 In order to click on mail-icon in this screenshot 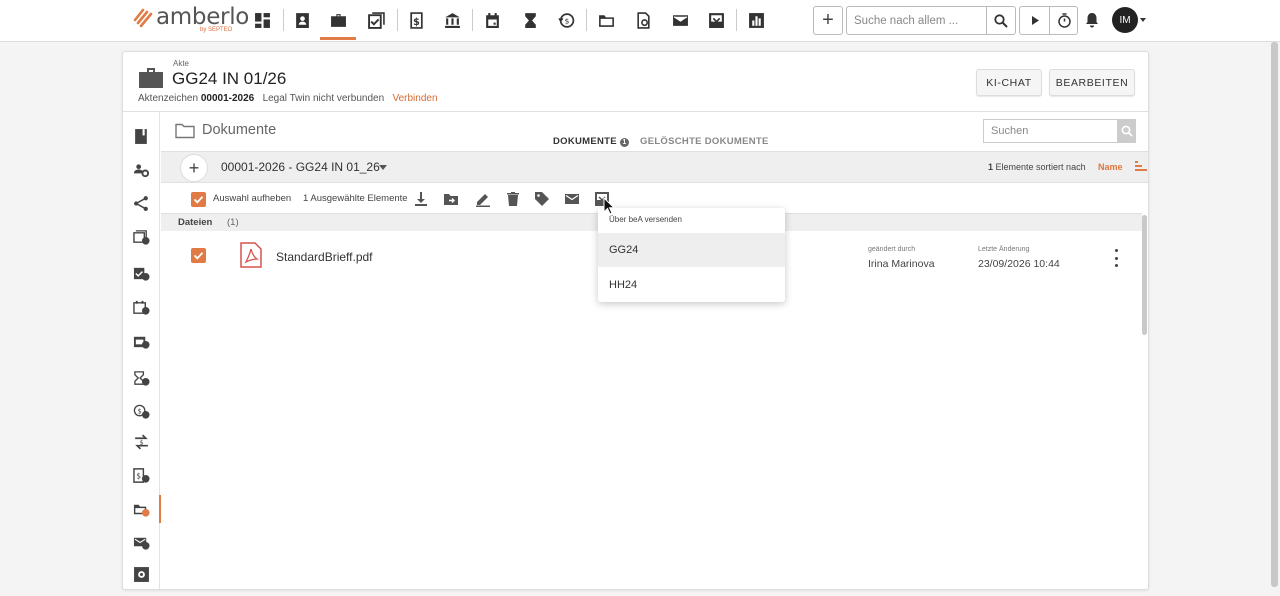, I will do `click(680, 20)`.